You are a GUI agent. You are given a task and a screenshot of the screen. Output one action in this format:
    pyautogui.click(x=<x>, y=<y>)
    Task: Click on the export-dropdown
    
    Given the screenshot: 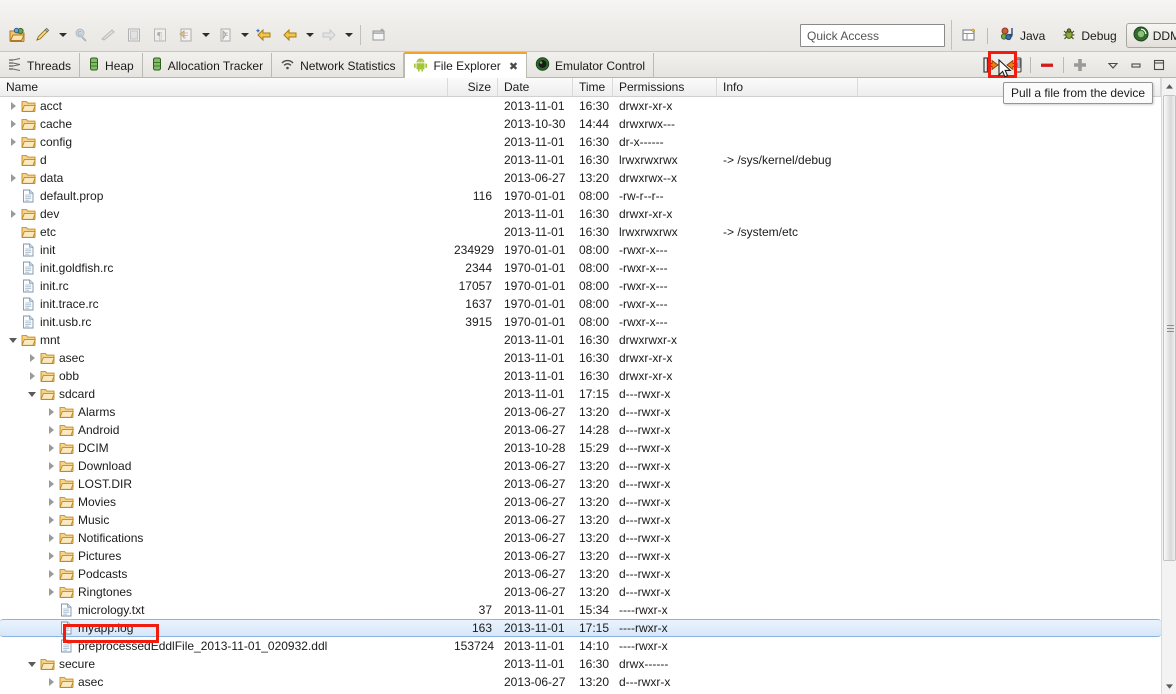 What is the action you would take?
    pyautogui.click(x=205, y=35)
    